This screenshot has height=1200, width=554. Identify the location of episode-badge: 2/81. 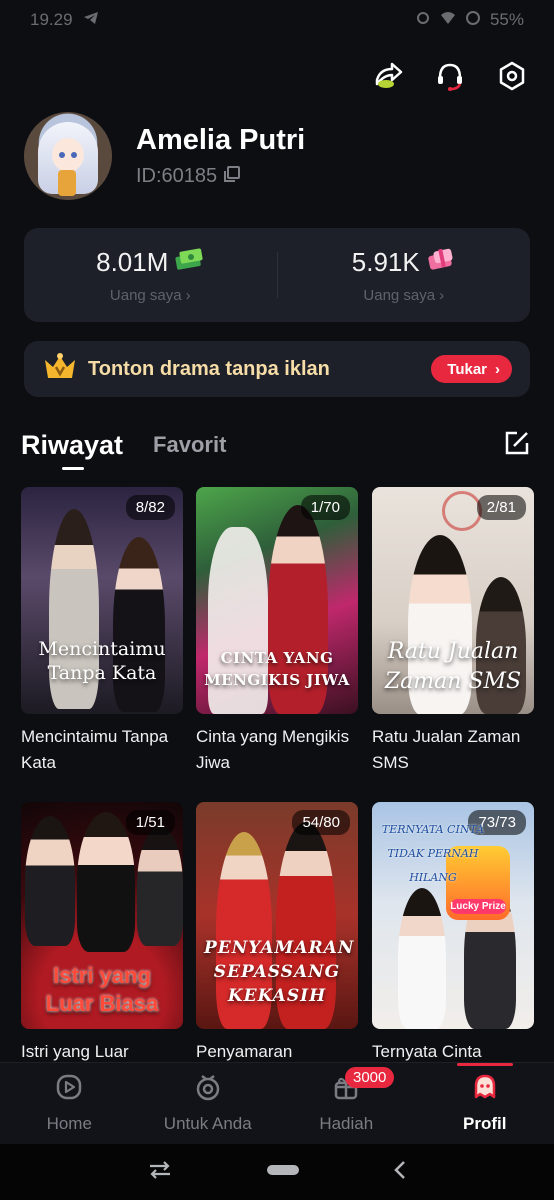
(501, 507).